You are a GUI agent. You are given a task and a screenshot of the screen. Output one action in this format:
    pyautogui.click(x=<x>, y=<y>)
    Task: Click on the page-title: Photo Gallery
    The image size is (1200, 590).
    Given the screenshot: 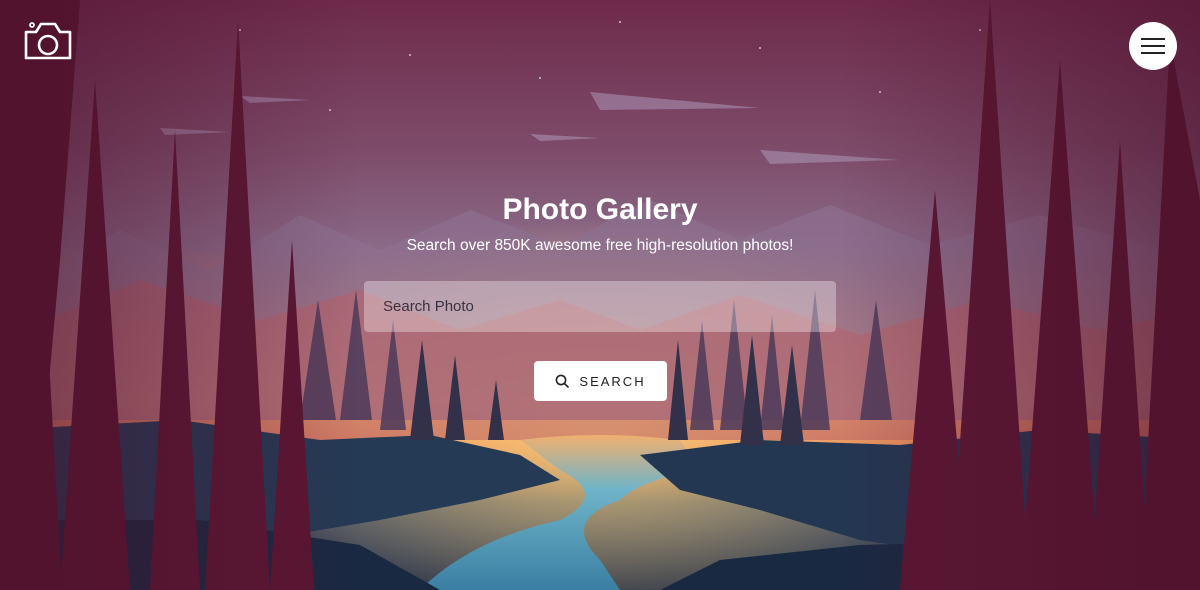 What is the action you would take?
    pyautogui.click(x=600, y=209)
    